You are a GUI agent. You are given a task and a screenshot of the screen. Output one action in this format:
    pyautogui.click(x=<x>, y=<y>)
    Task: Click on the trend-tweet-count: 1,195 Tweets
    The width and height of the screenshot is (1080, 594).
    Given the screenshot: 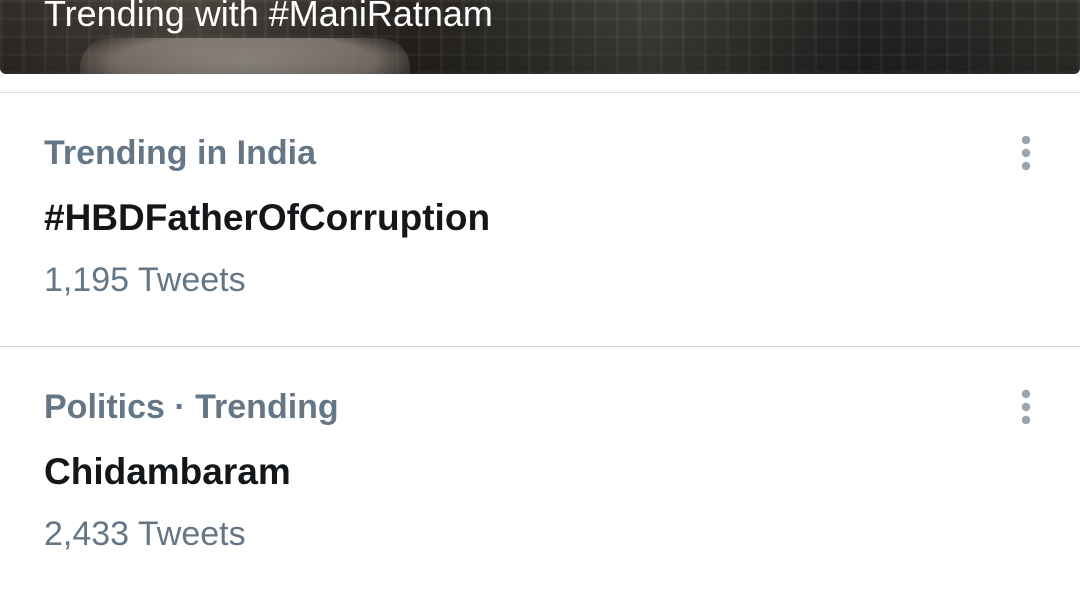 What is the action you would take?
    pyautogui.click(x=145, y=280)
    